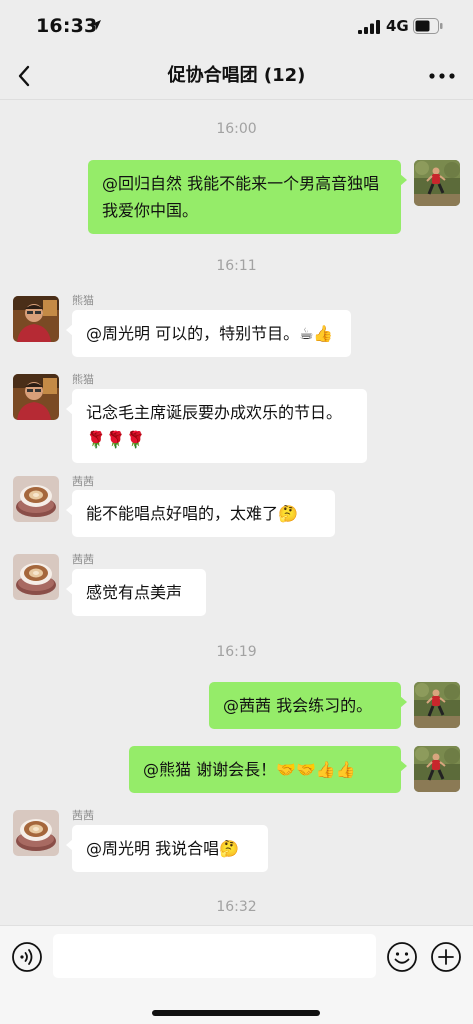 The image size is (473, 1024). Describe the element at coordinates (247, 197) in the screenshot. I see `message-bubble: @回归自然 我能不能来一个男高音独唱 我爱你中国。` at that location.